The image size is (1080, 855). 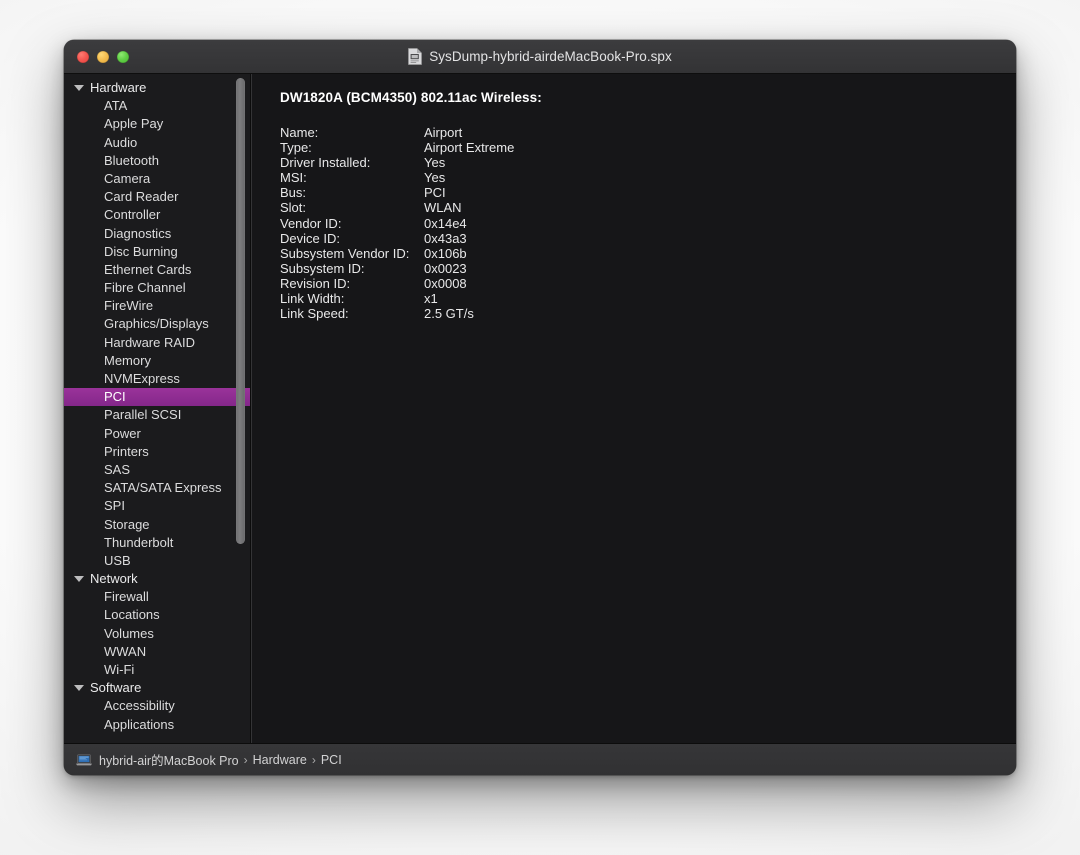 I want to click on breadcrumb: hybrid-air的MacBook Pro › Hardware › PCI, so click(x=220, y=759).